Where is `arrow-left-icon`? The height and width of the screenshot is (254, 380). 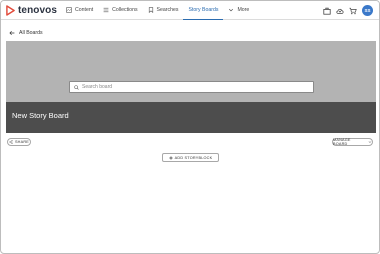 arrow-left-icon is located at coordinates (12, 33).